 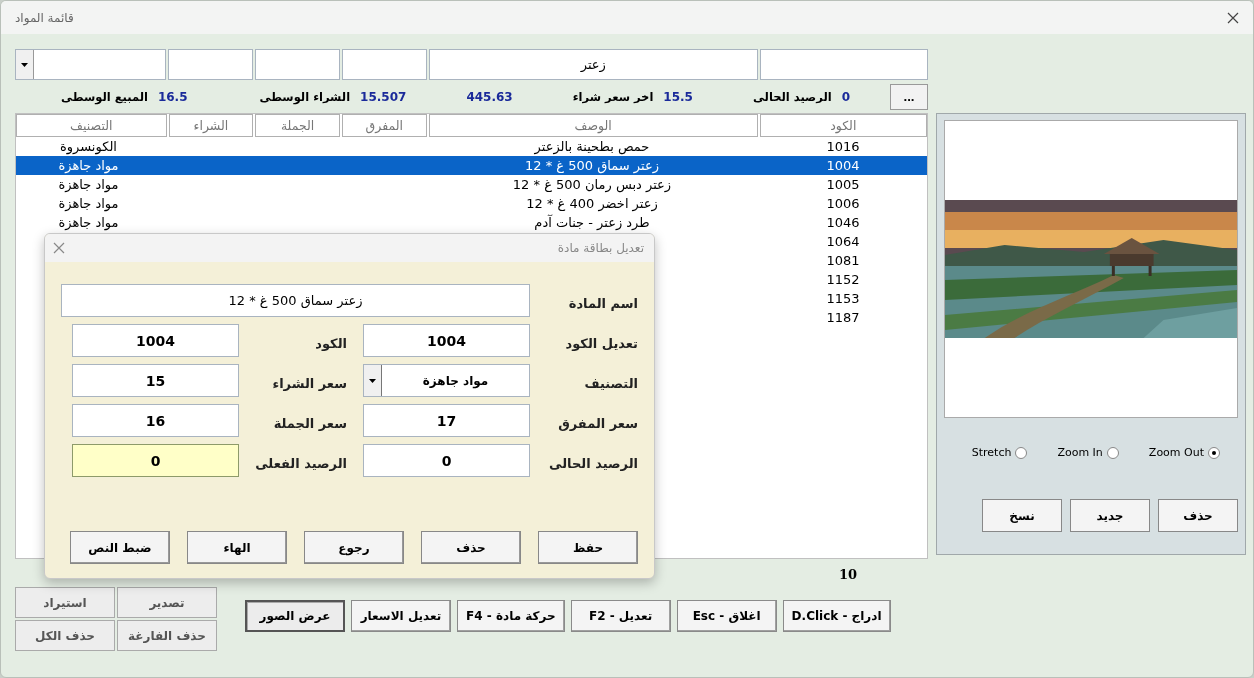 I want to click on code-cell-text: 1005, so click(x=843, y=184).